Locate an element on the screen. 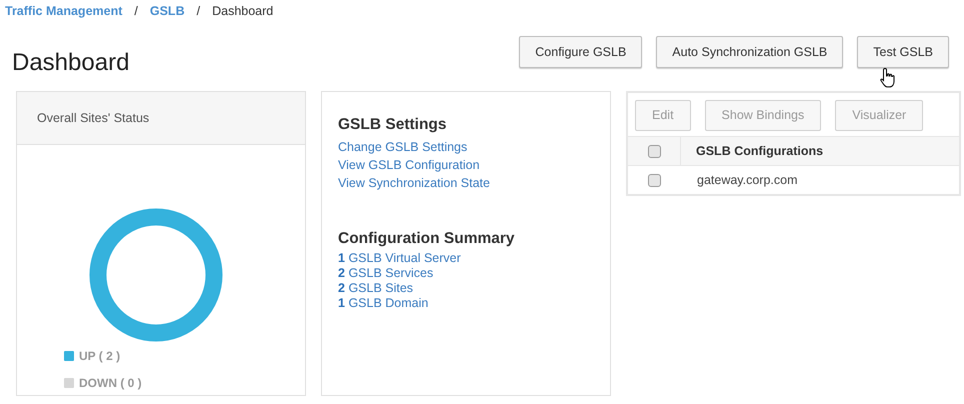  settings-link: View Synchronization State is located at coordinates (414, 183).